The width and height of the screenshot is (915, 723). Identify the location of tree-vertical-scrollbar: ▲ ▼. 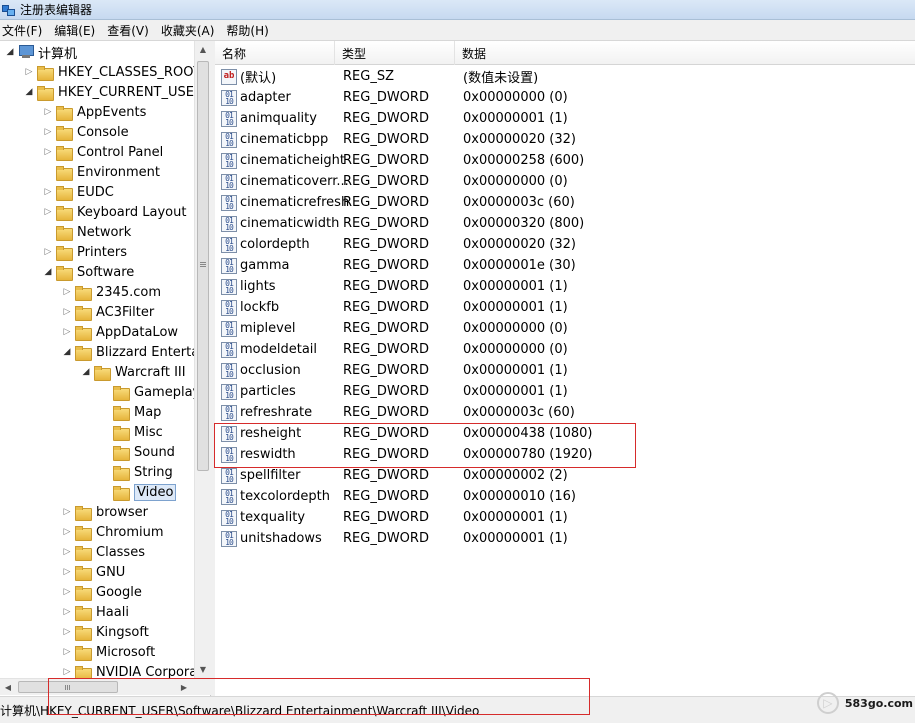
(202, 359).